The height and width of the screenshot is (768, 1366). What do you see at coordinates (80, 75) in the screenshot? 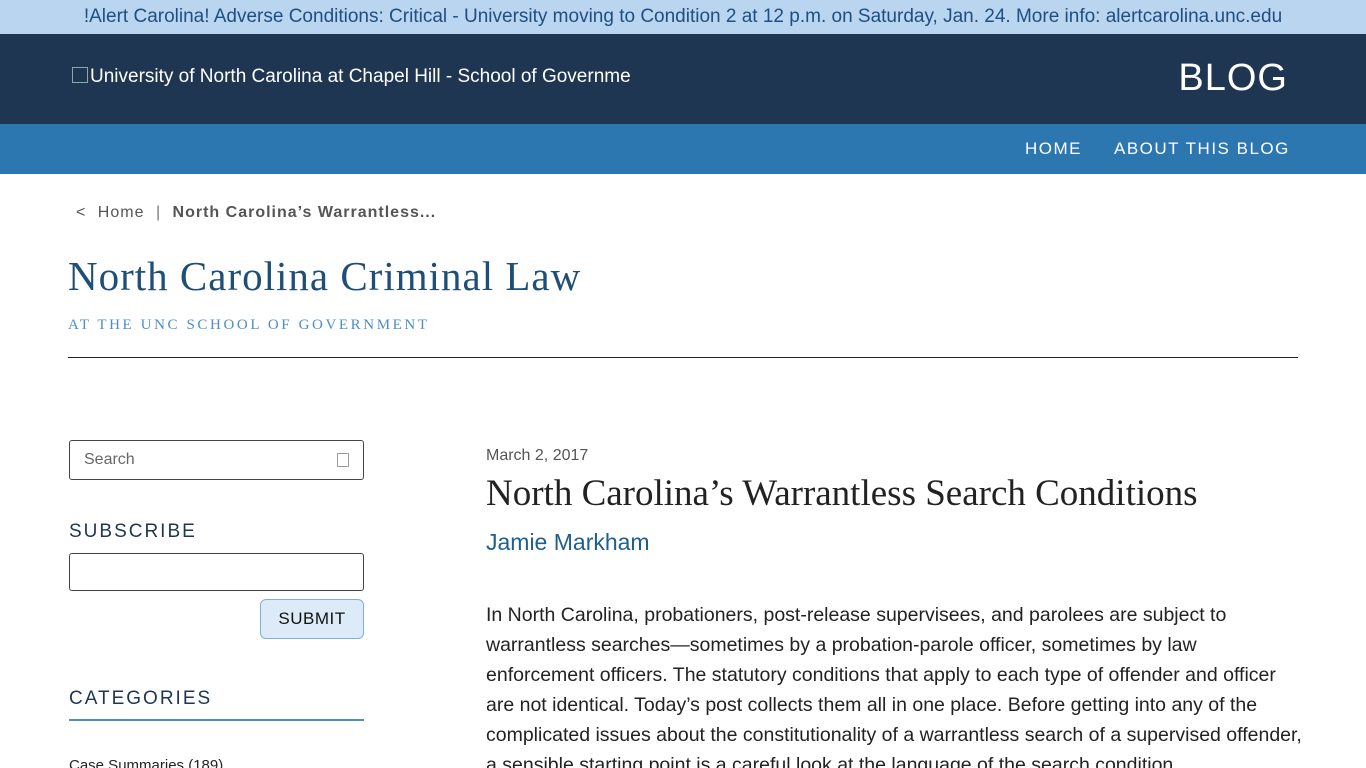
I see `broken-image-icon` at bounding box center [80, 75].